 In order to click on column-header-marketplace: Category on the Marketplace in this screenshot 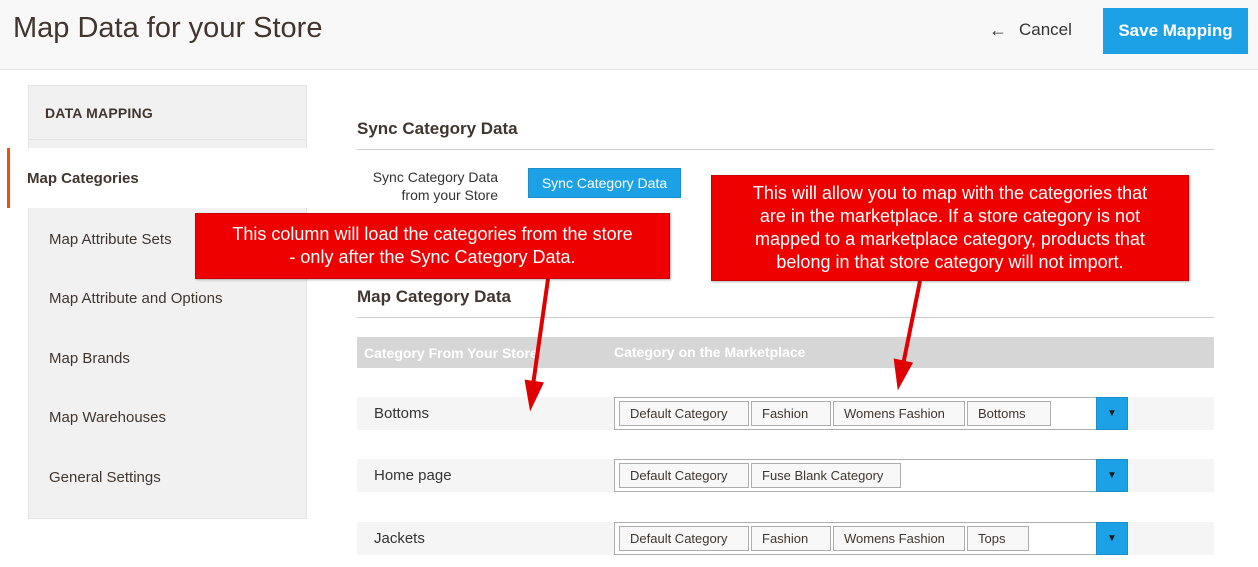, I will do `click(710, 352)`.